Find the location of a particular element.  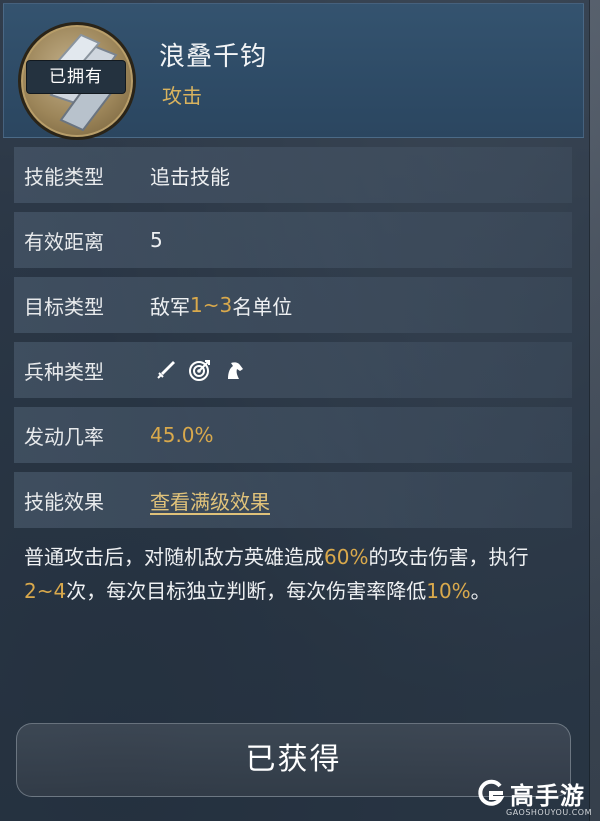

hit-count: 2~4 is located at coordinates (45, 591).